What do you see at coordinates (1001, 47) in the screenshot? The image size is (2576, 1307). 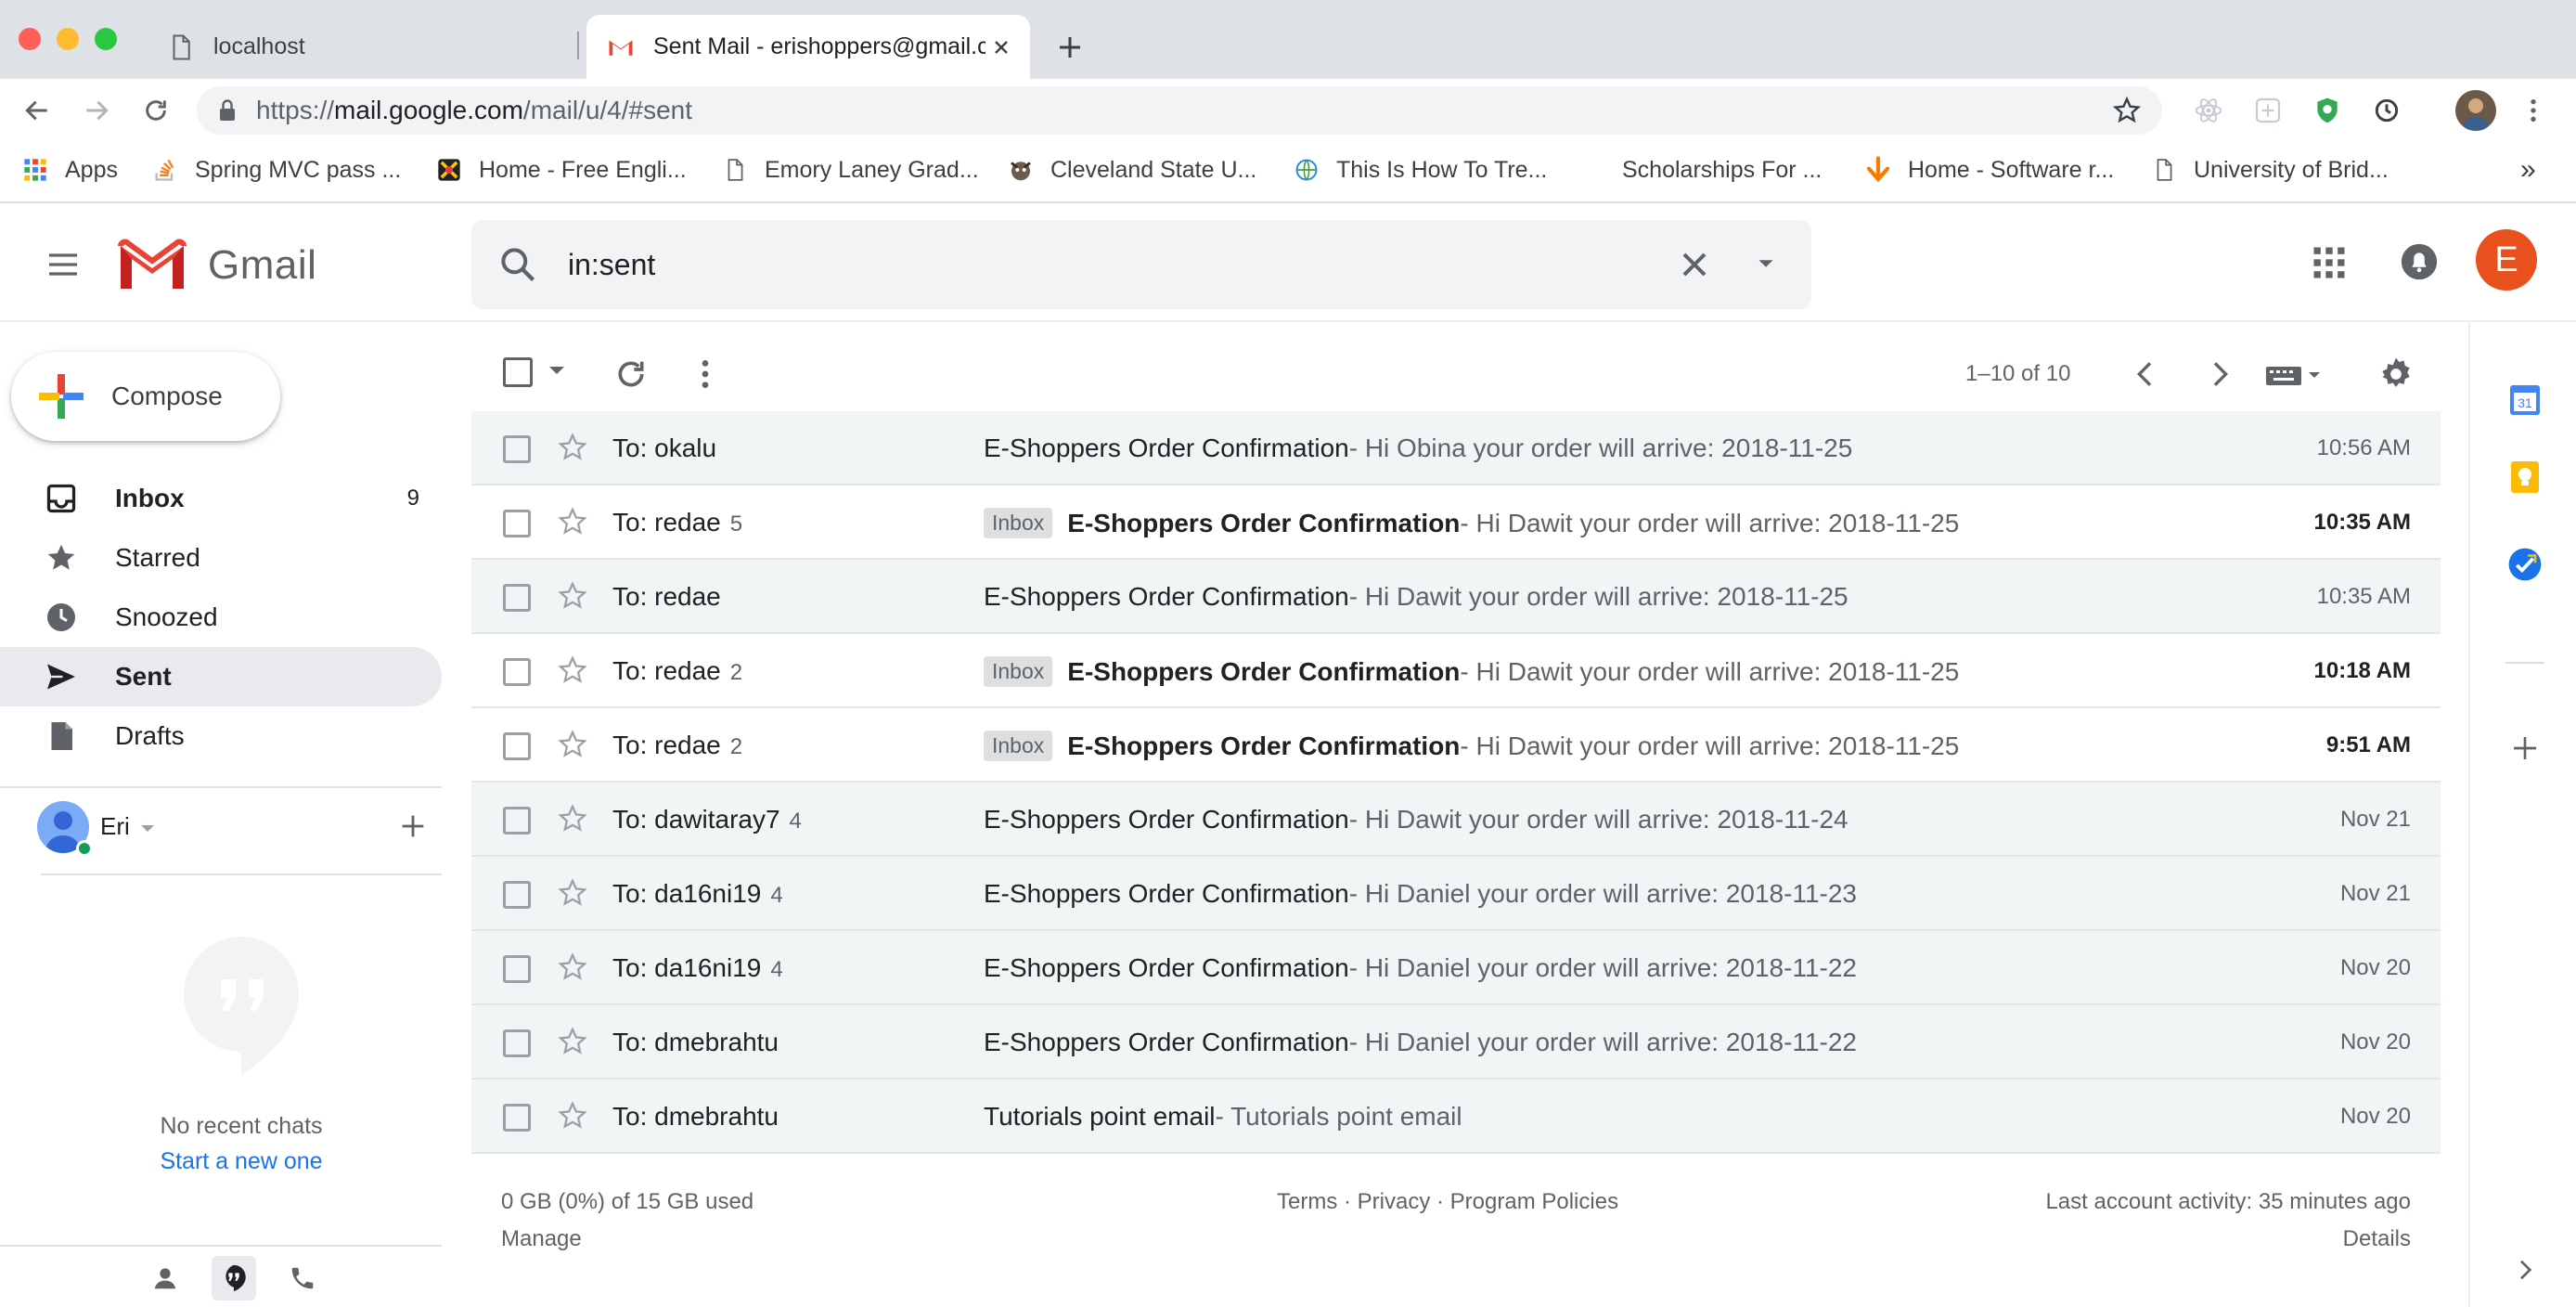 I see `close-tab-icon` at bounding box center [1001, 47].